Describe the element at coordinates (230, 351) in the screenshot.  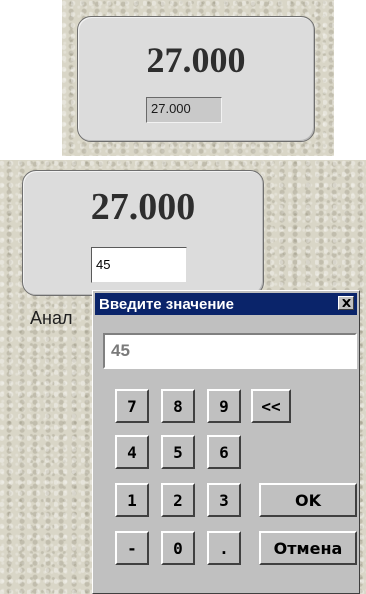
I see `dialog-value-input: 45` at that location.